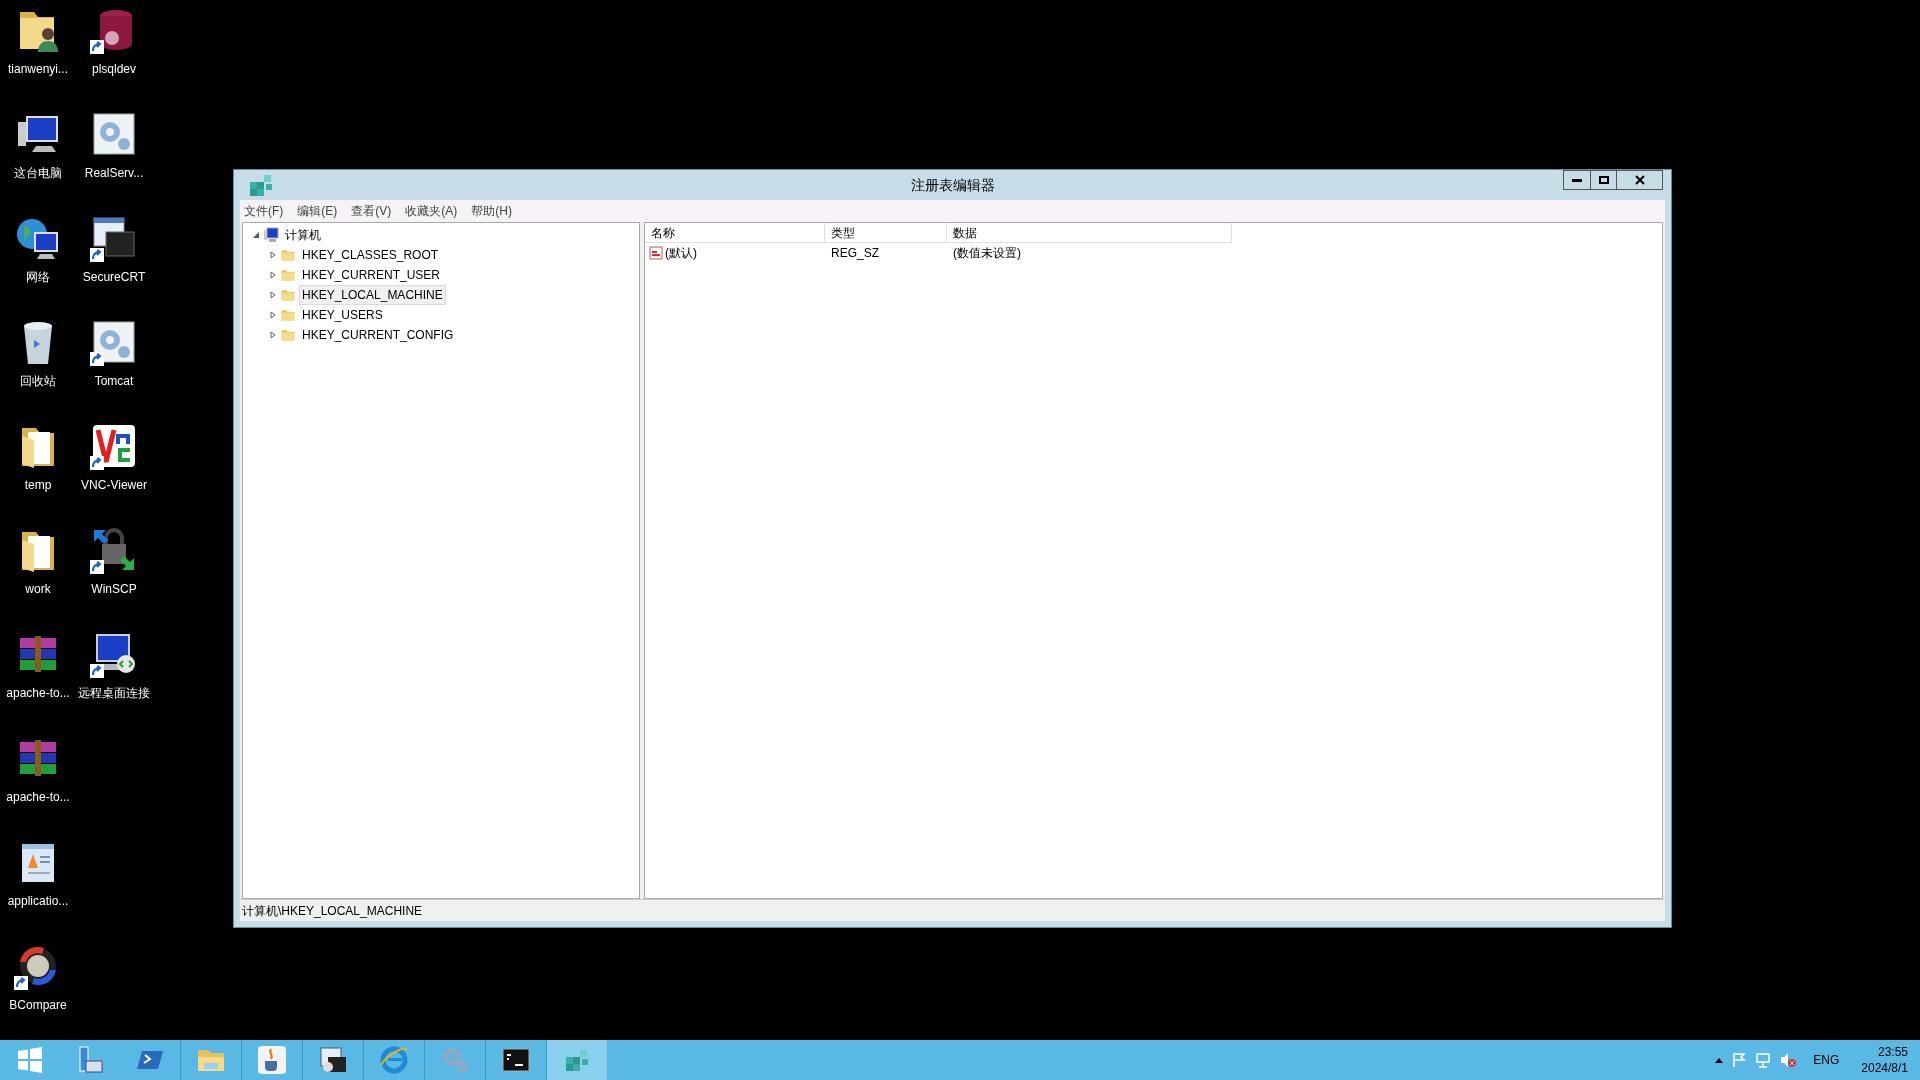  I want to click on maximize-button, so click(1604, 180).